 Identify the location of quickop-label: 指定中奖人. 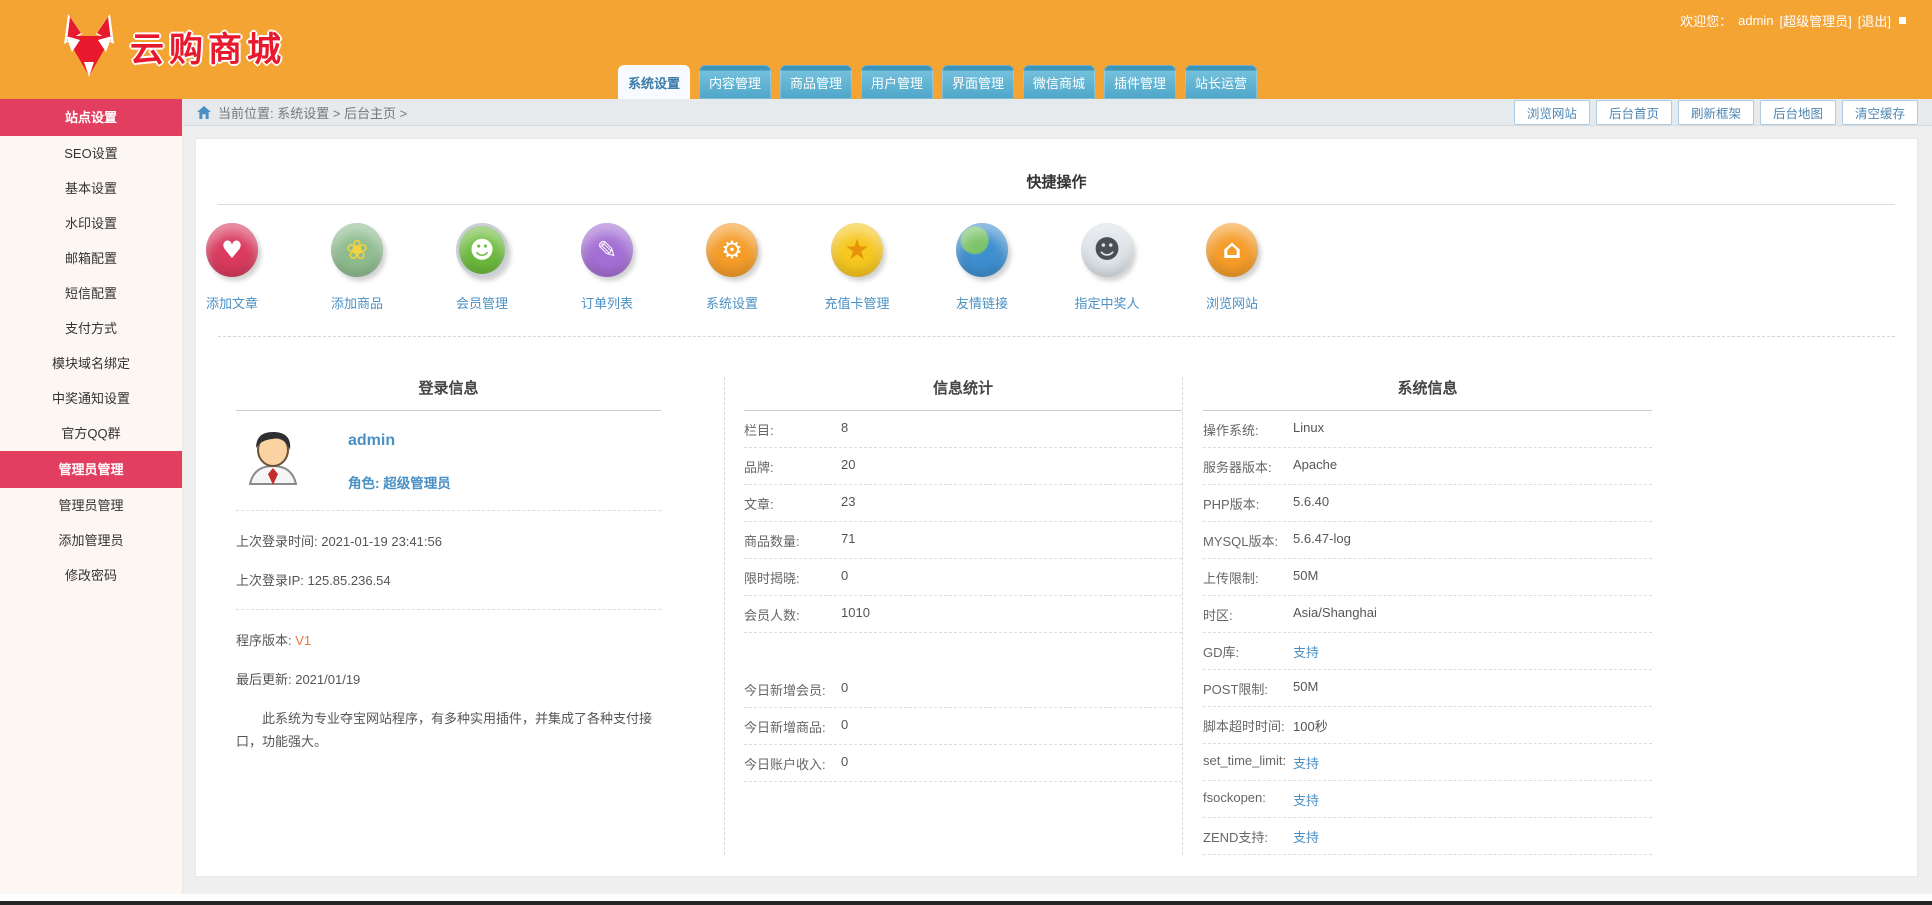
(1107, 303).